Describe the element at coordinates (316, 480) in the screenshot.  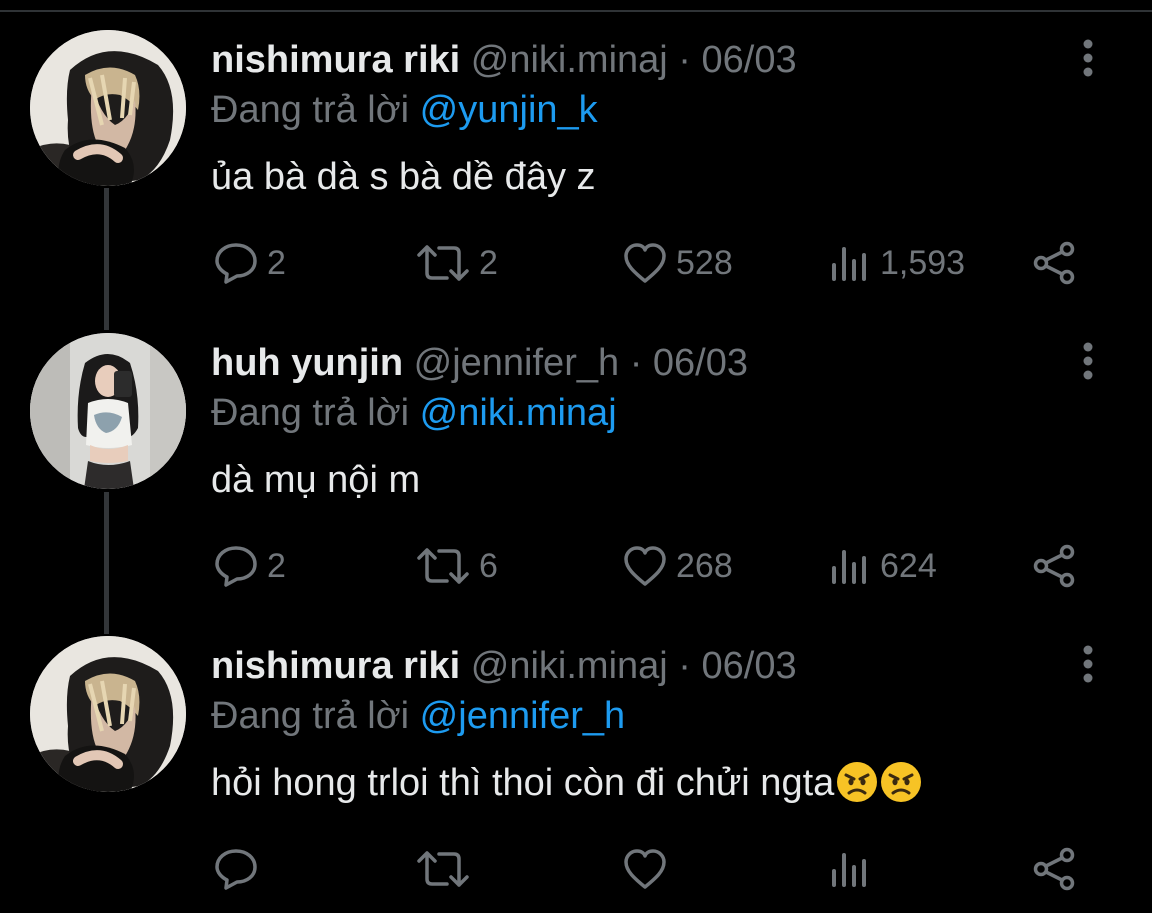
I see `tweet-text: dà mụ nội m` at that location.